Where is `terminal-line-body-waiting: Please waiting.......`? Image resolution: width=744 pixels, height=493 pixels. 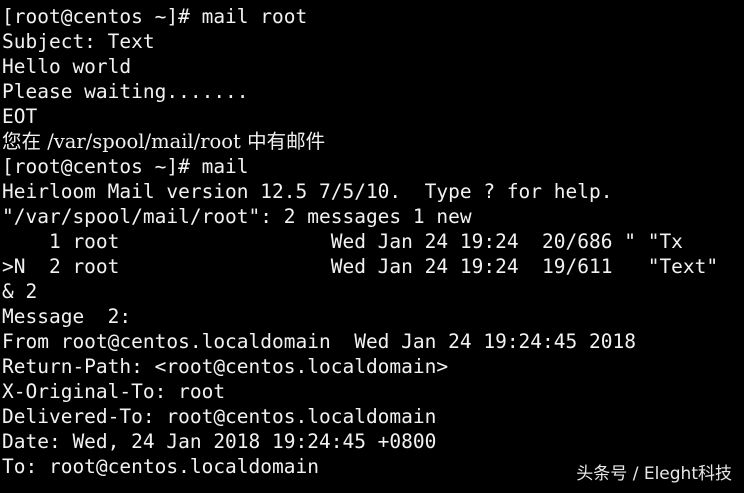
terminal-line-body-waiting: Please waiting....... is located at coordinates (125, 91).